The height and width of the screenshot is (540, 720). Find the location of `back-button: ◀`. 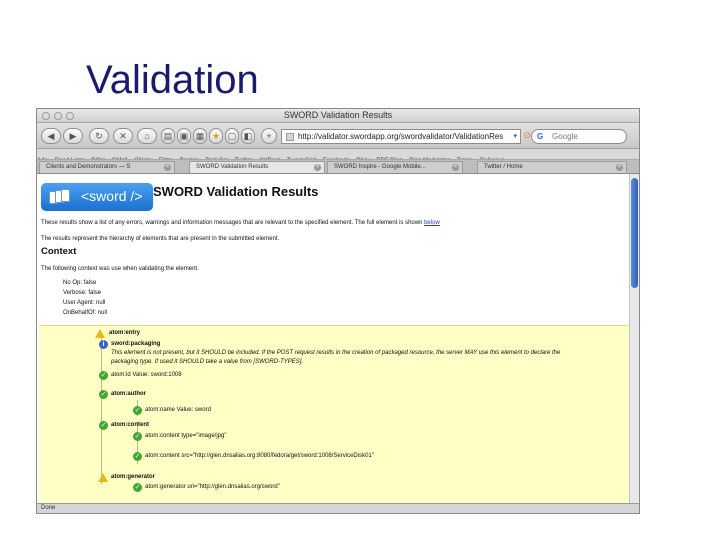

back-button: ◀ is located at coordinates (51, 136).